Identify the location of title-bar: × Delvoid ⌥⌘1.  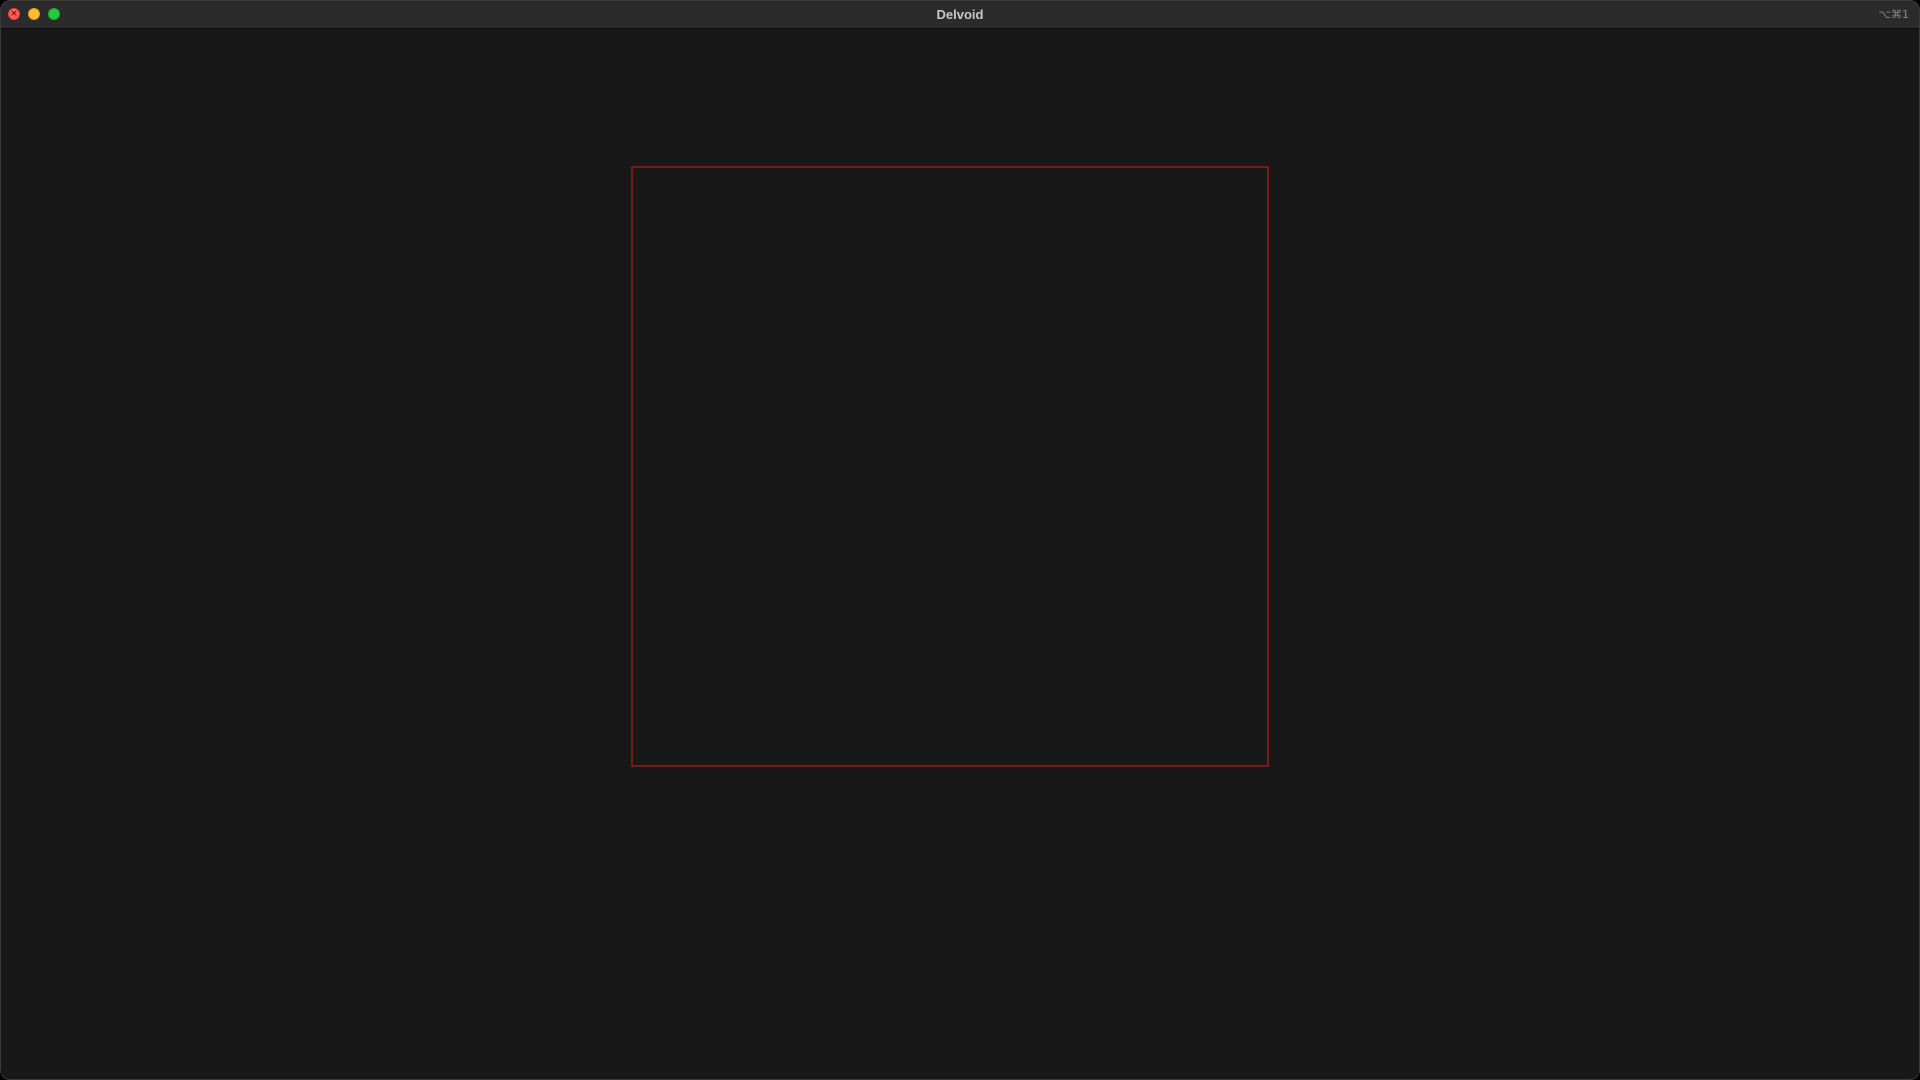
(960, 15).